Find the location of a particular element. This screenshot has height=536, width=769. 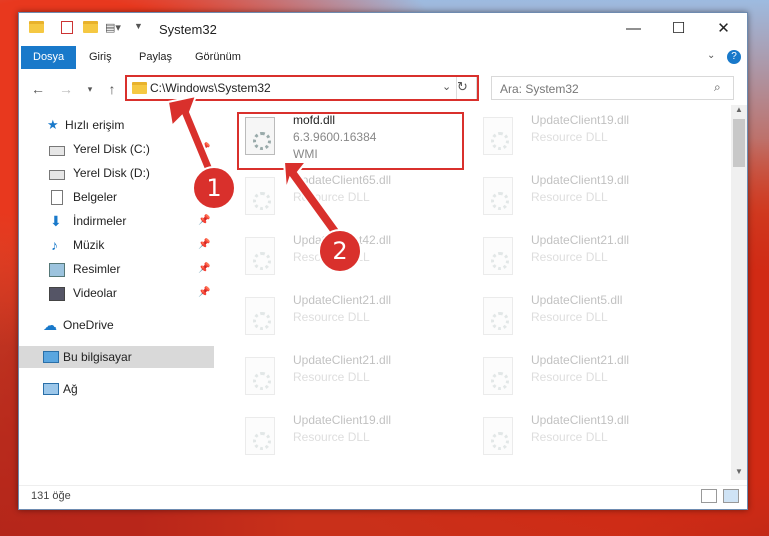

callout-2: 2 is located at coordinates (340, 251).